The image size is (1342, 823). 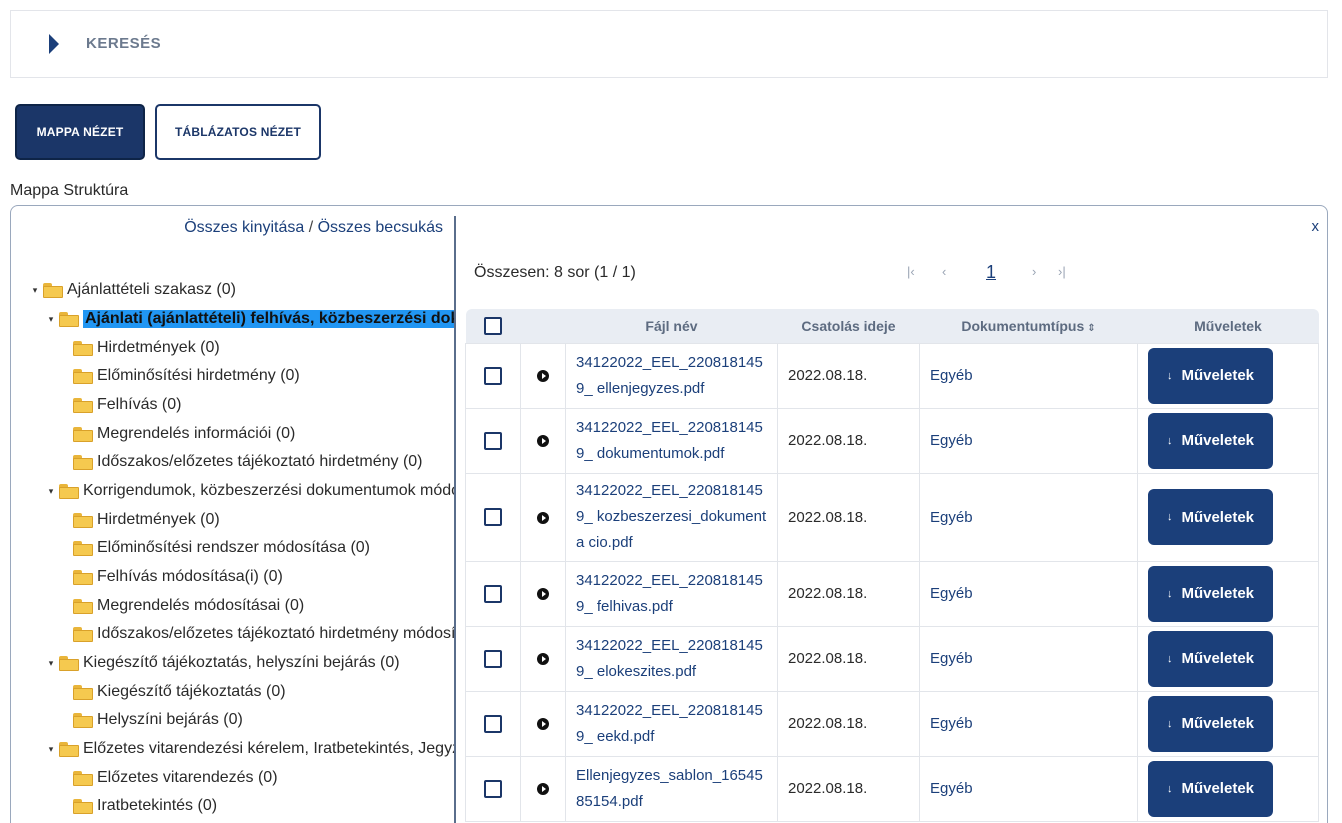 I want to click on tree-item: Előminősítési hirdetmény (0), so click(x=186, y=376).